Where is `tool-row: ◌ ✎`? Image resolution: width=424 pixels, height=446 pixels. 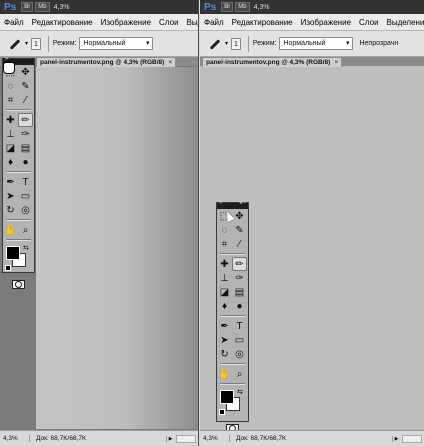
tool-row: ◌ ✎ is located at coordinates (232, 230).